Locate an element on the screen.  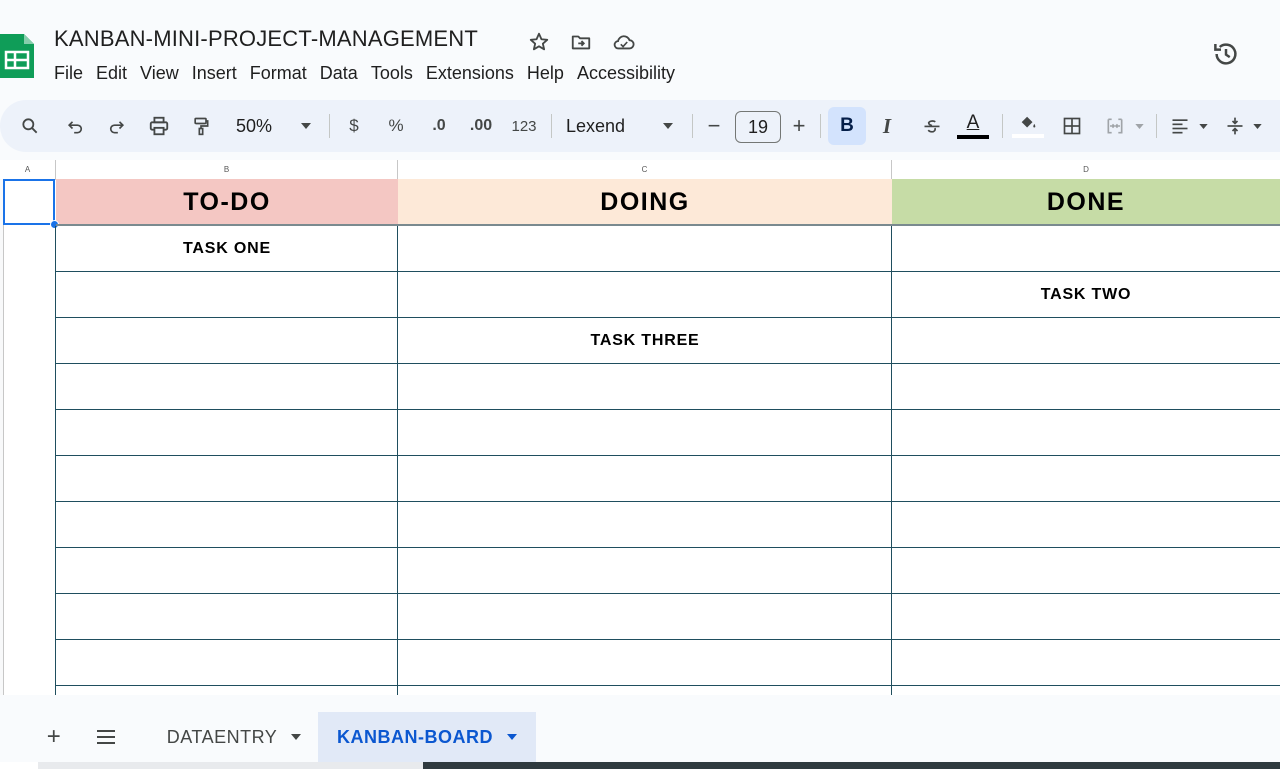
header-cell-done: DONE is located at coordinates (1086, 202).